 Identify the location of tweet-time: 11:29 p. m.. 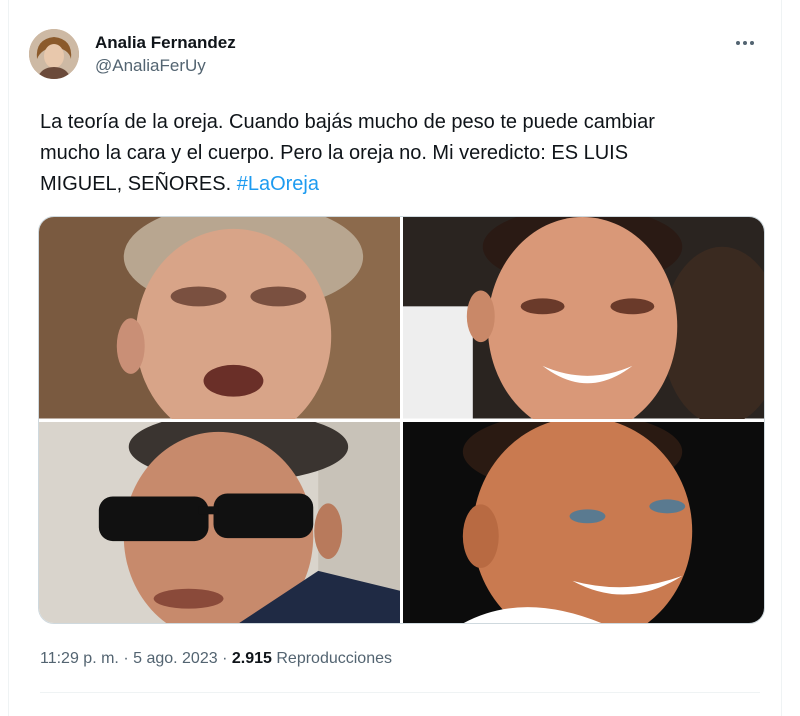
(79, 658).